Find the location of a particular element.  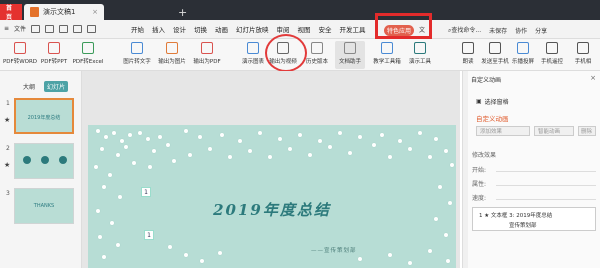

share-button: 分享 is located at coordinates (541, 30).